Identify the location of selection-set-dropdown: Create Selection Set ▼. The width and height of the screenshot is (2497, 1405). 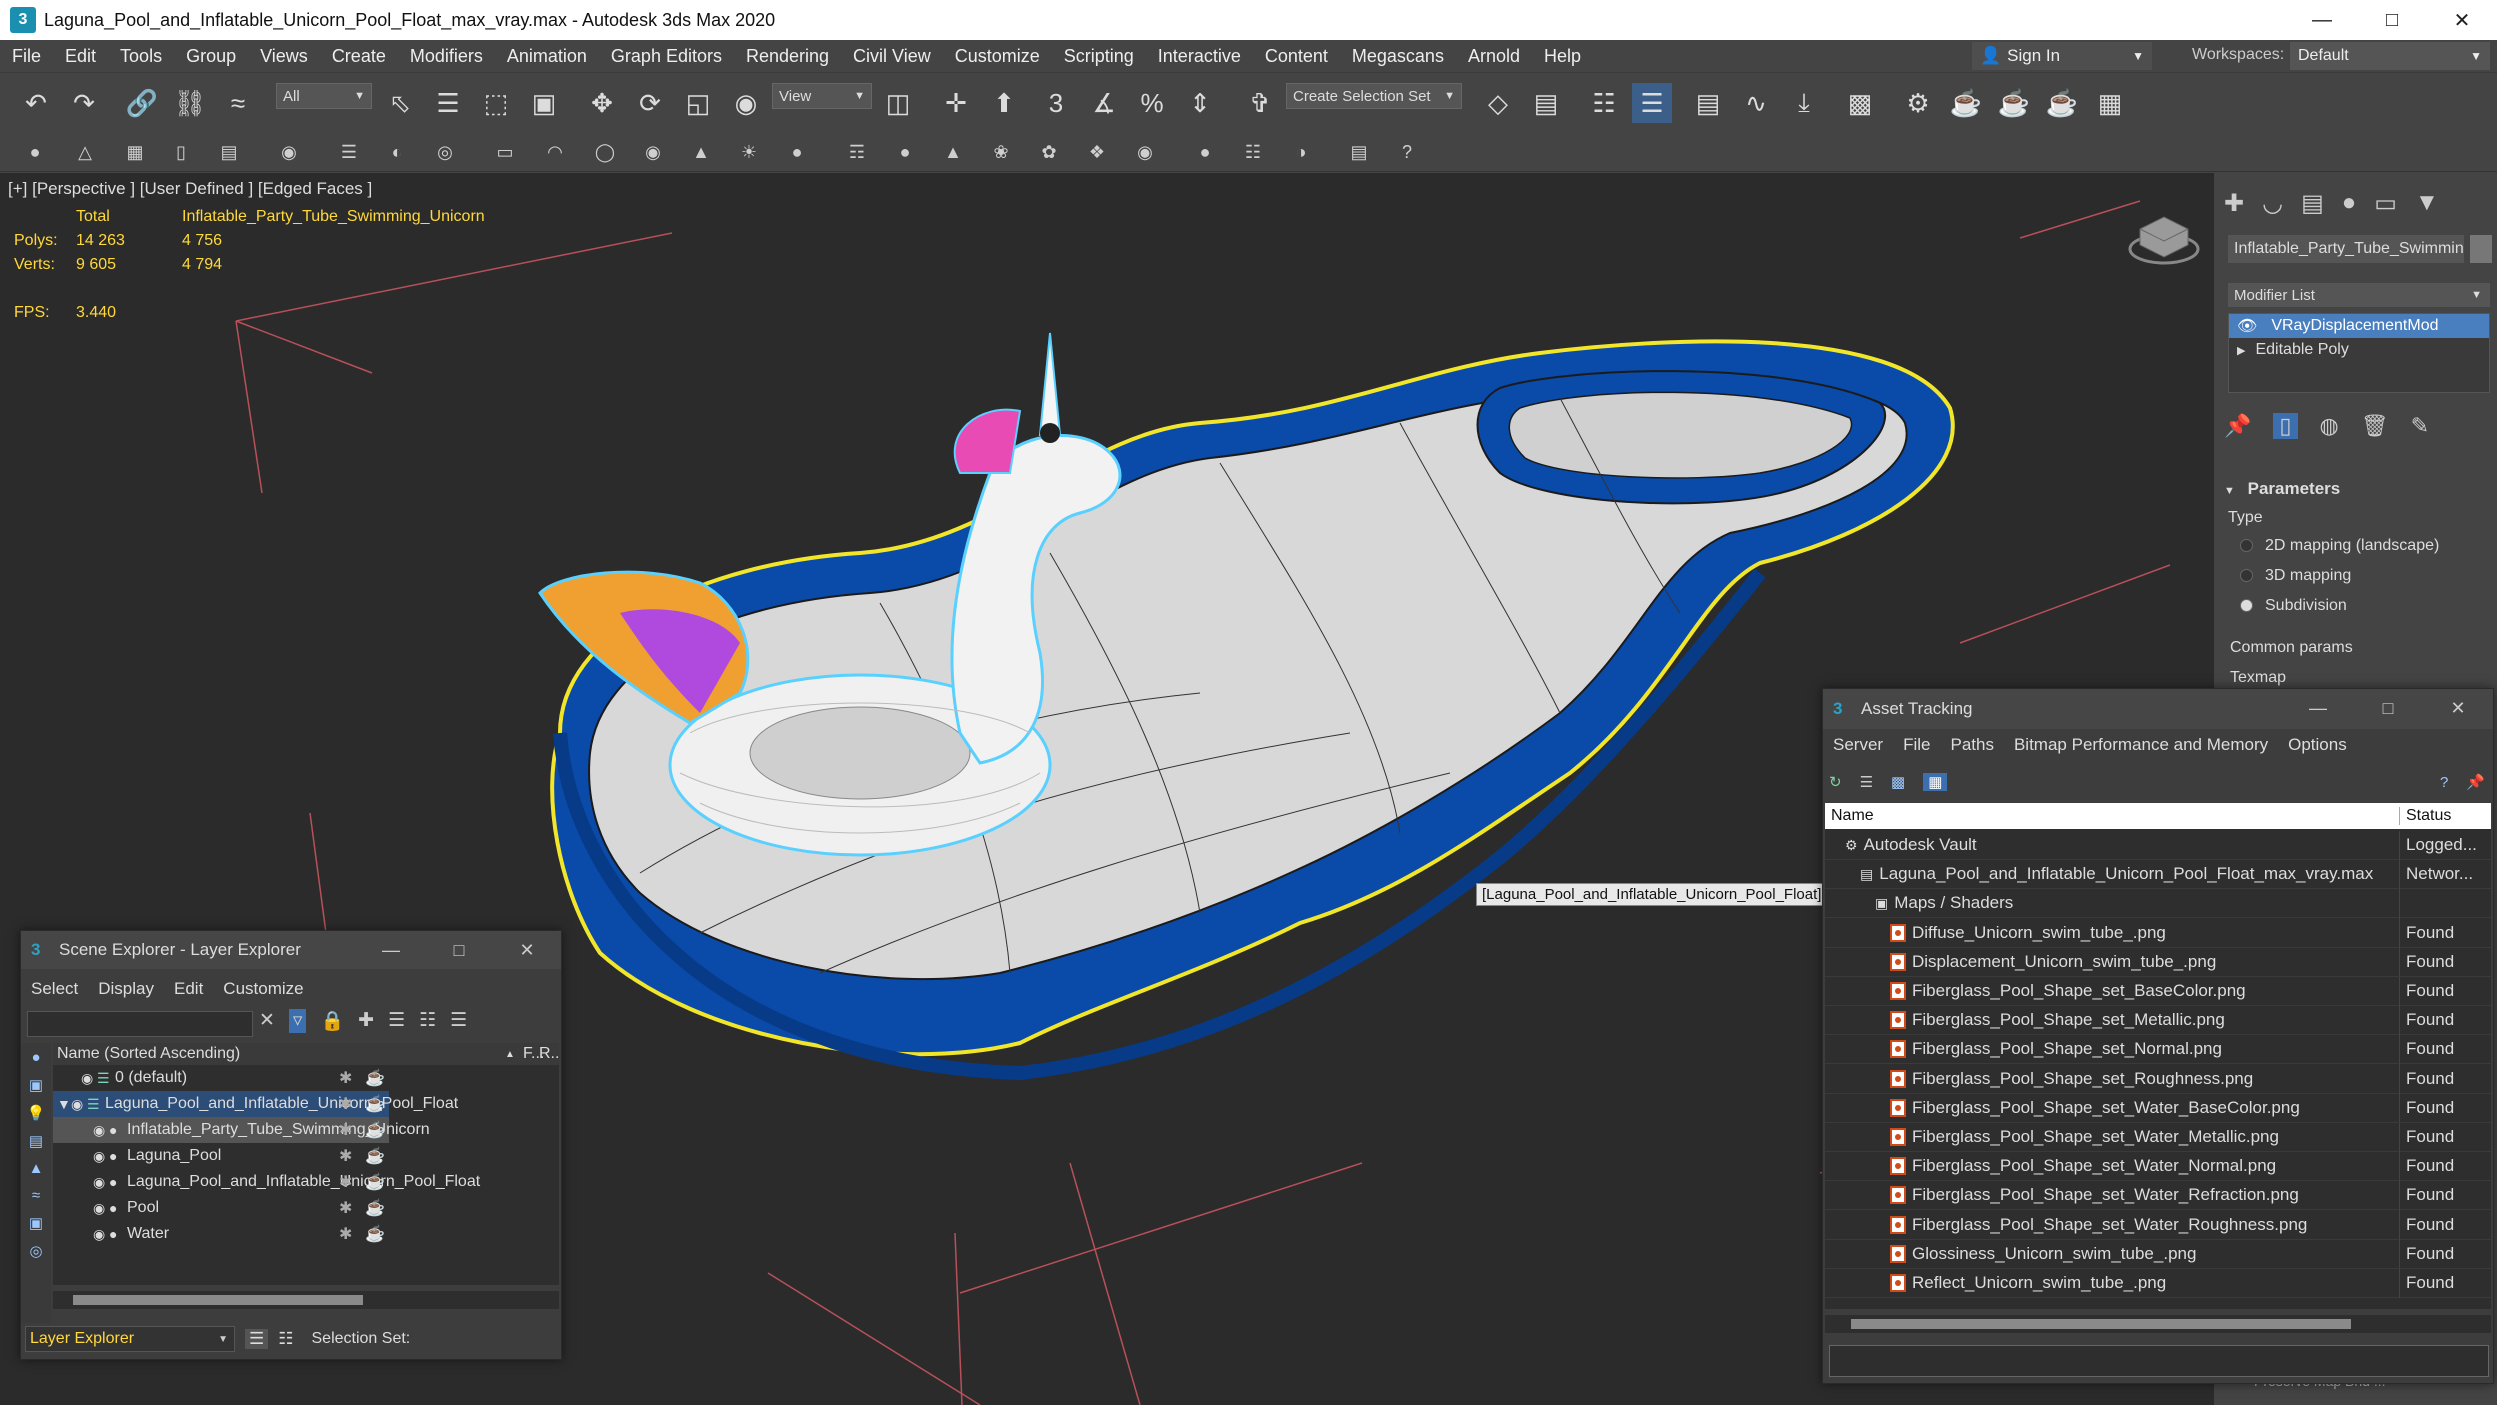
(1374, 96).